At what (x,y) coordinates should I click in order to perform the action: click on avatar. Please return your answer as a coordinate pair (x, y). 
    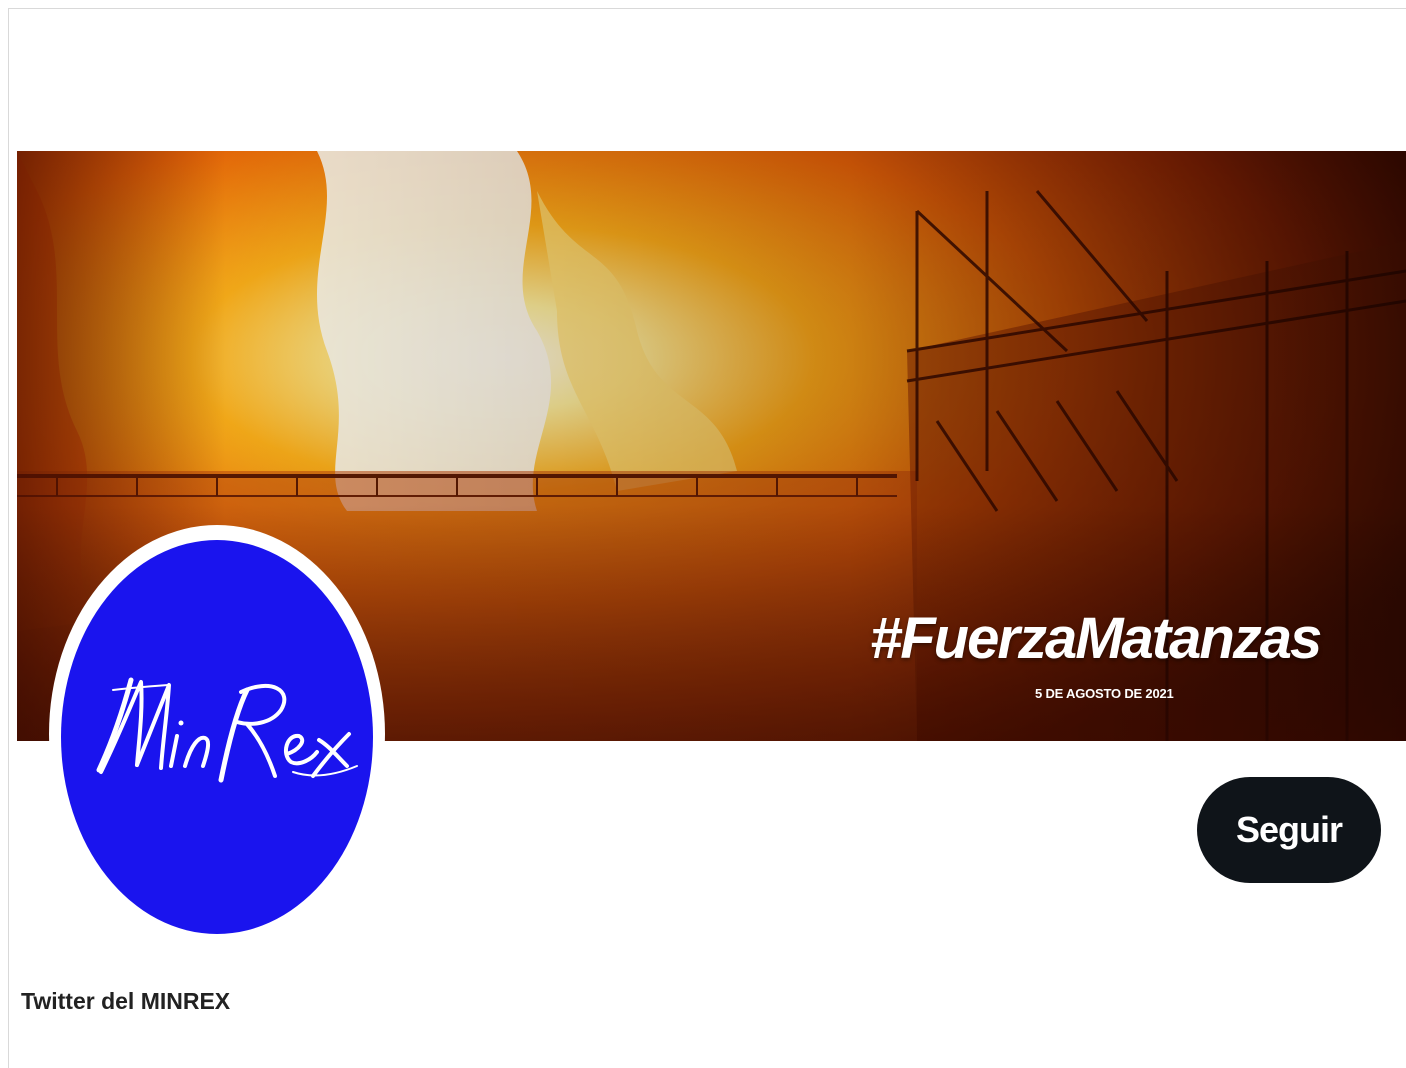
    Looking at the image, I should click on (217, 737).